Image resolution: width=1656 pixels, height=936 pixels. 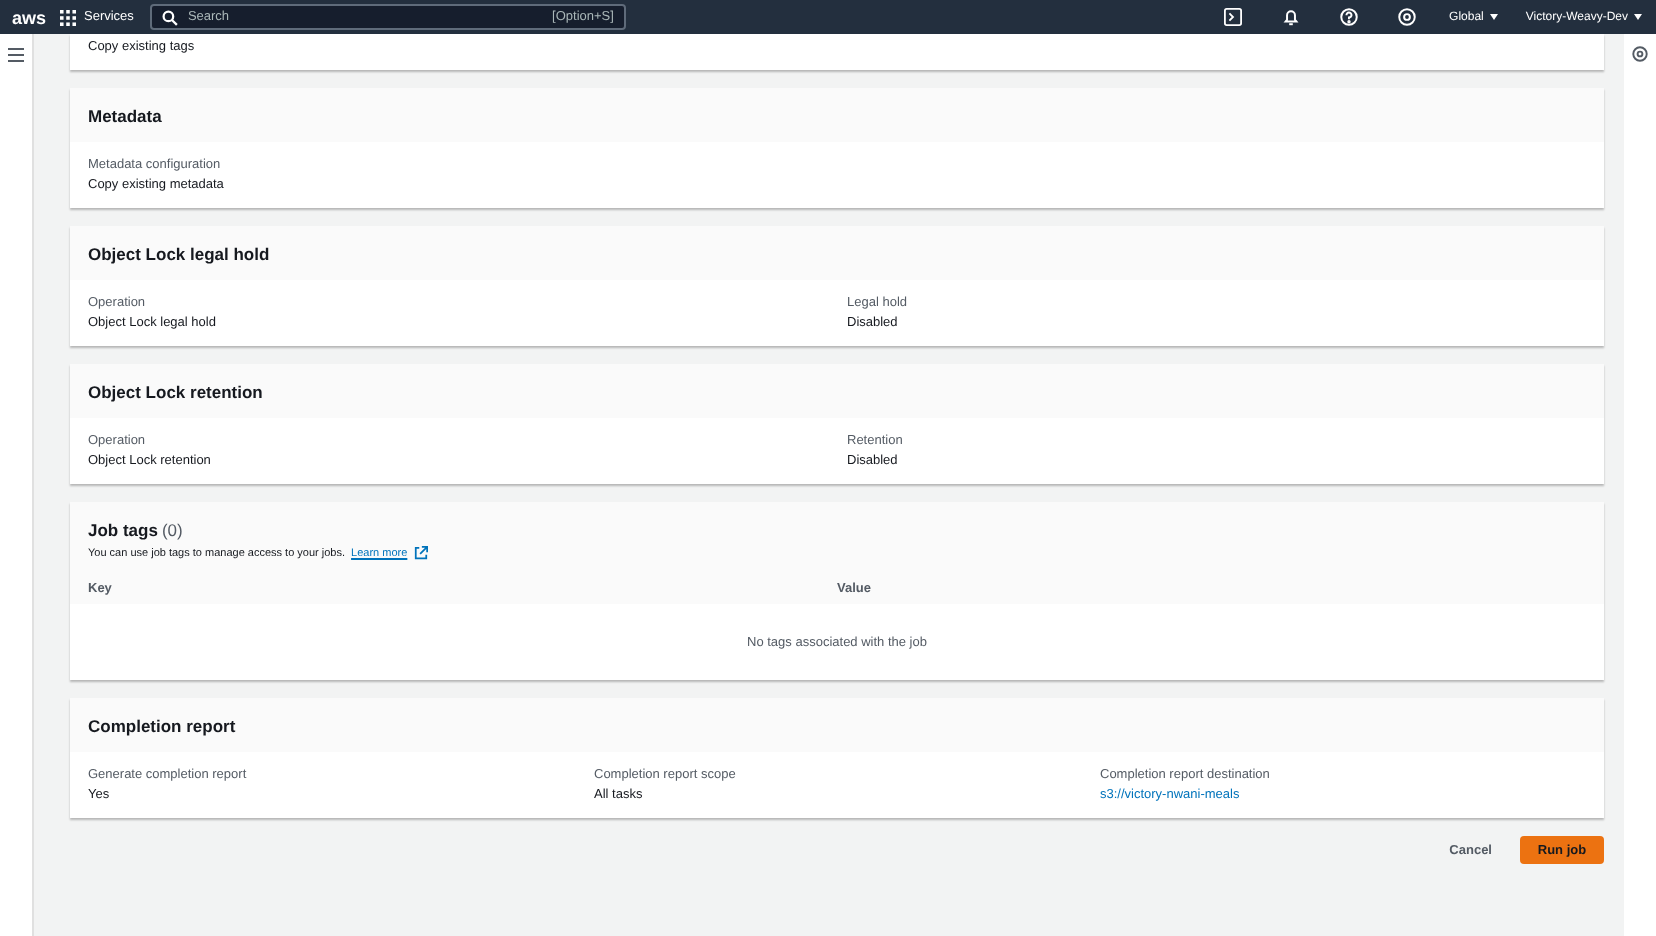 What do you see at coordinates (175, 391) in the screenshot?
I see `section-title: Object Lock retention` at bounding box center [175, 391].